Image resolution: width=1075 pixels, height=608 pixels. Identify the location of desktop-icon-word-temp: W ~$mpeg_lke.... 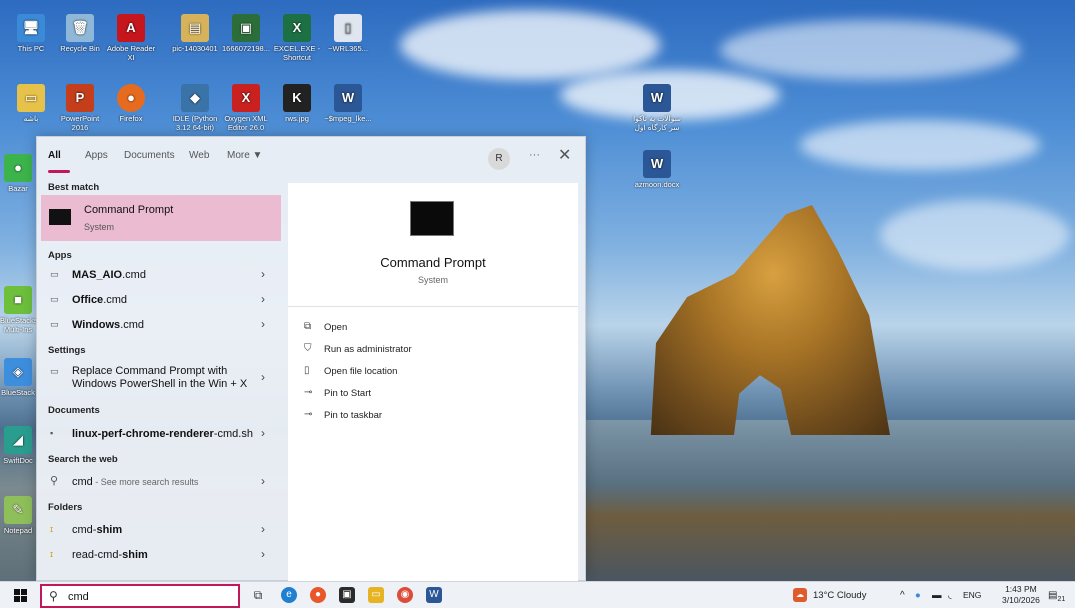
(348, 103).